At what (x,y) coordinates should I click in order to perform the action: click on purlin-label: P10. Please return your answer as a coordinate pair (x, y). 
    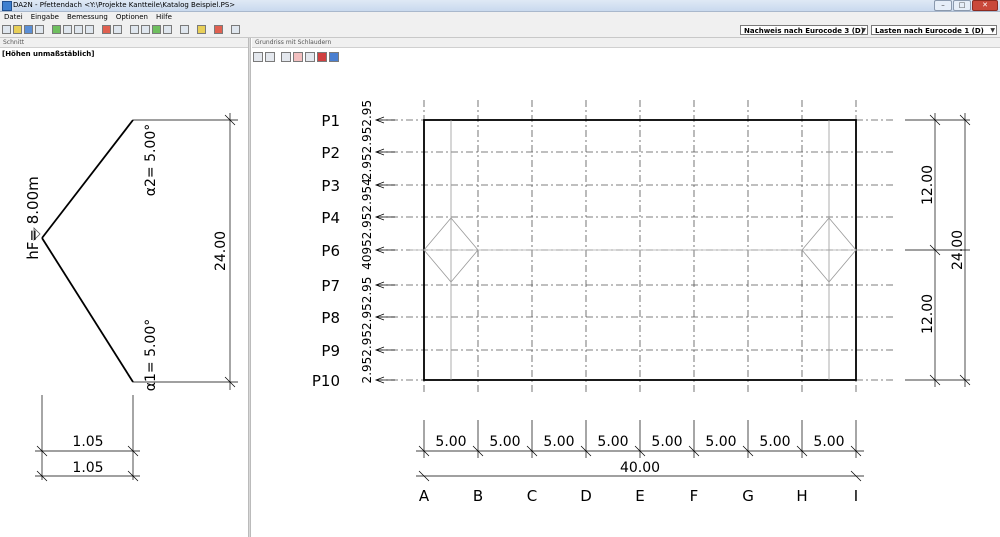
    Looking at the image, I should click on (326, 381).